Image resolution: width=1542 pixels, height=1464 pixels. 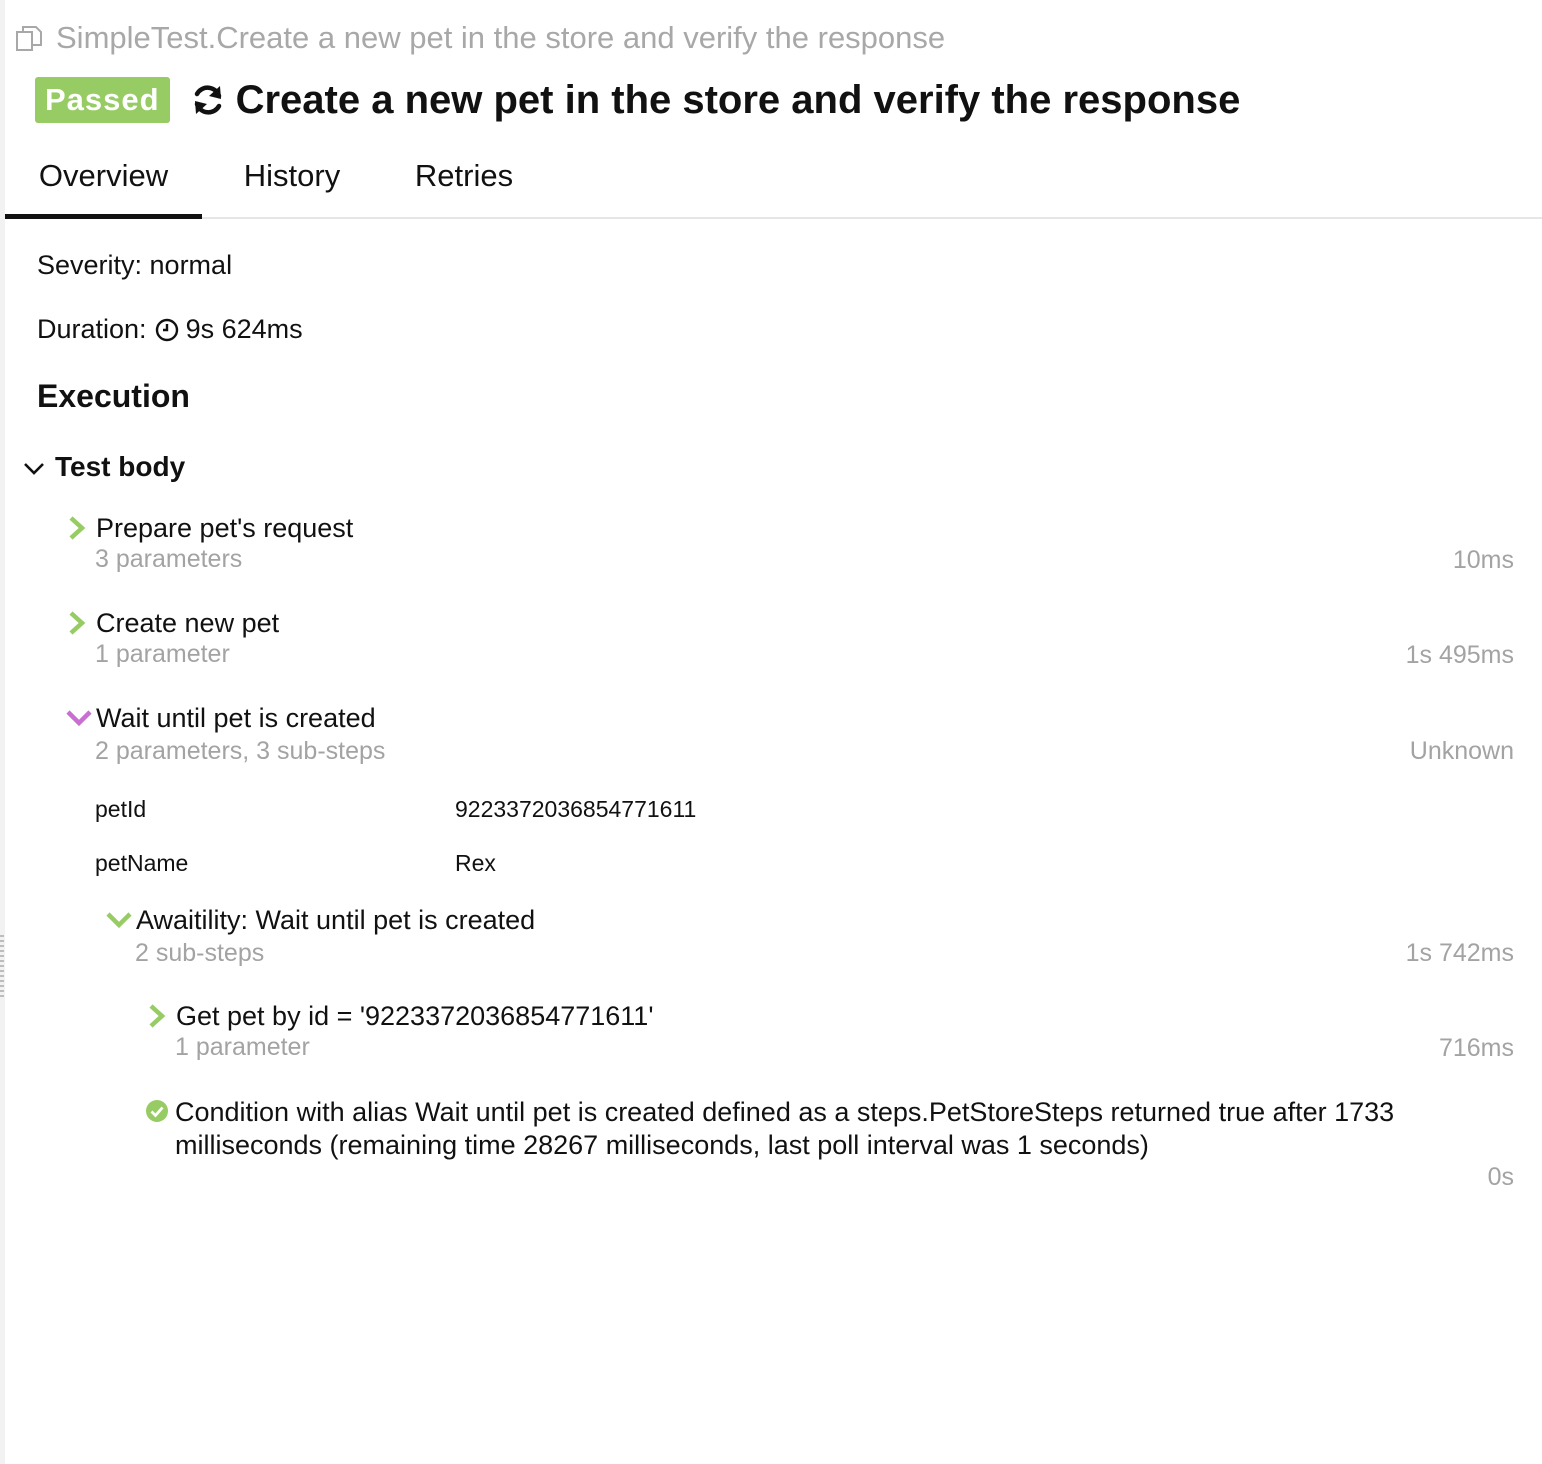 What do you see at coordinates (292, 177) in the screenshot?
I see `tab-history: History` at bounding box center [292, 177].